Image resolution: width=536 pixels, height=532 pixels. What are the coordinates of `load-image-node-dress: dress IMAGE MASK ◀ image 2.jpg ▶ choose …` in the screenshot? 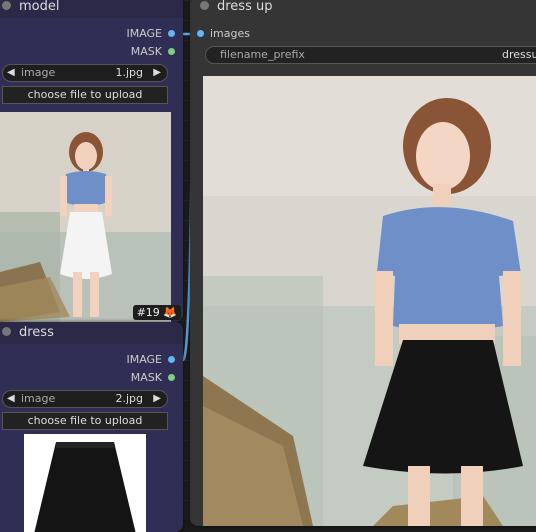 It's located at (91, 427).